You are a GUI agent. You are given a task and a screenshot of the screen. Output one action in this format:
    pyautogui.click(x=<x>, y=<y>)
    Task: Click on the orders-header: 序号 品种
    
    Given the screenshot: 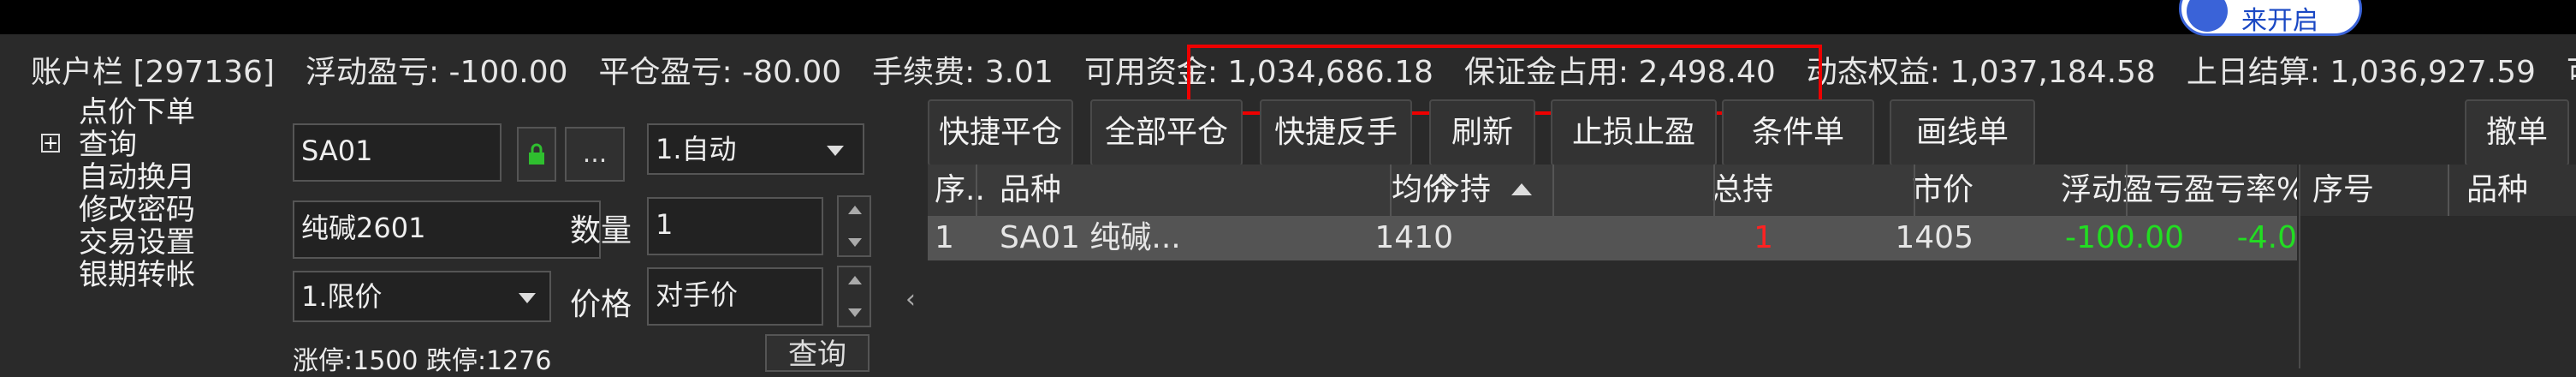 What is the action you would take?
    pyautogui.click(x=2437, y=191)
    